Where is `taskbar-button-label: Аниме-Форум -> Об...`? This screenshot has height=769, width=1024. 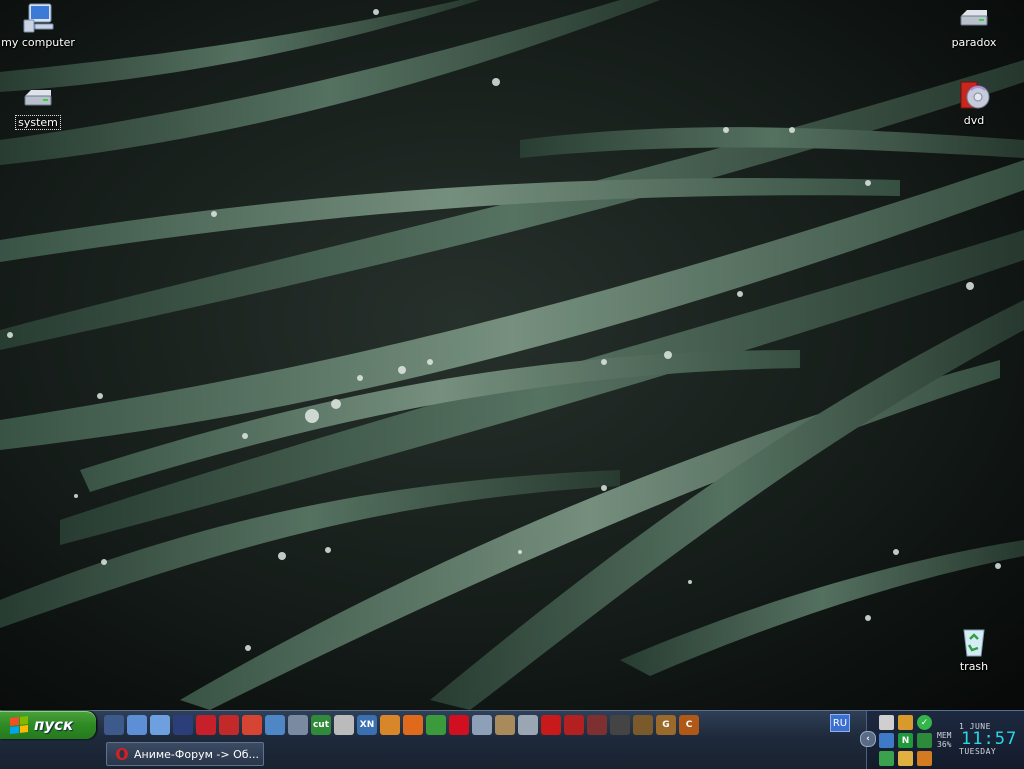 taskbar-button-label: Аниме-Форум -> Об... is located at coordinates (197, 754).